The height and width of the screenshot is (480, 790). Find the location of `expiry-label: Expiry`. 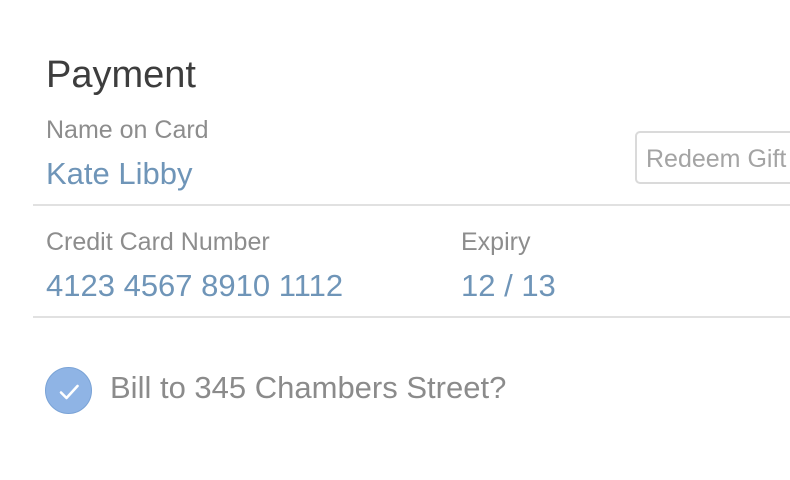

expiry-label: Expiry is located at coordinates (496, 242).